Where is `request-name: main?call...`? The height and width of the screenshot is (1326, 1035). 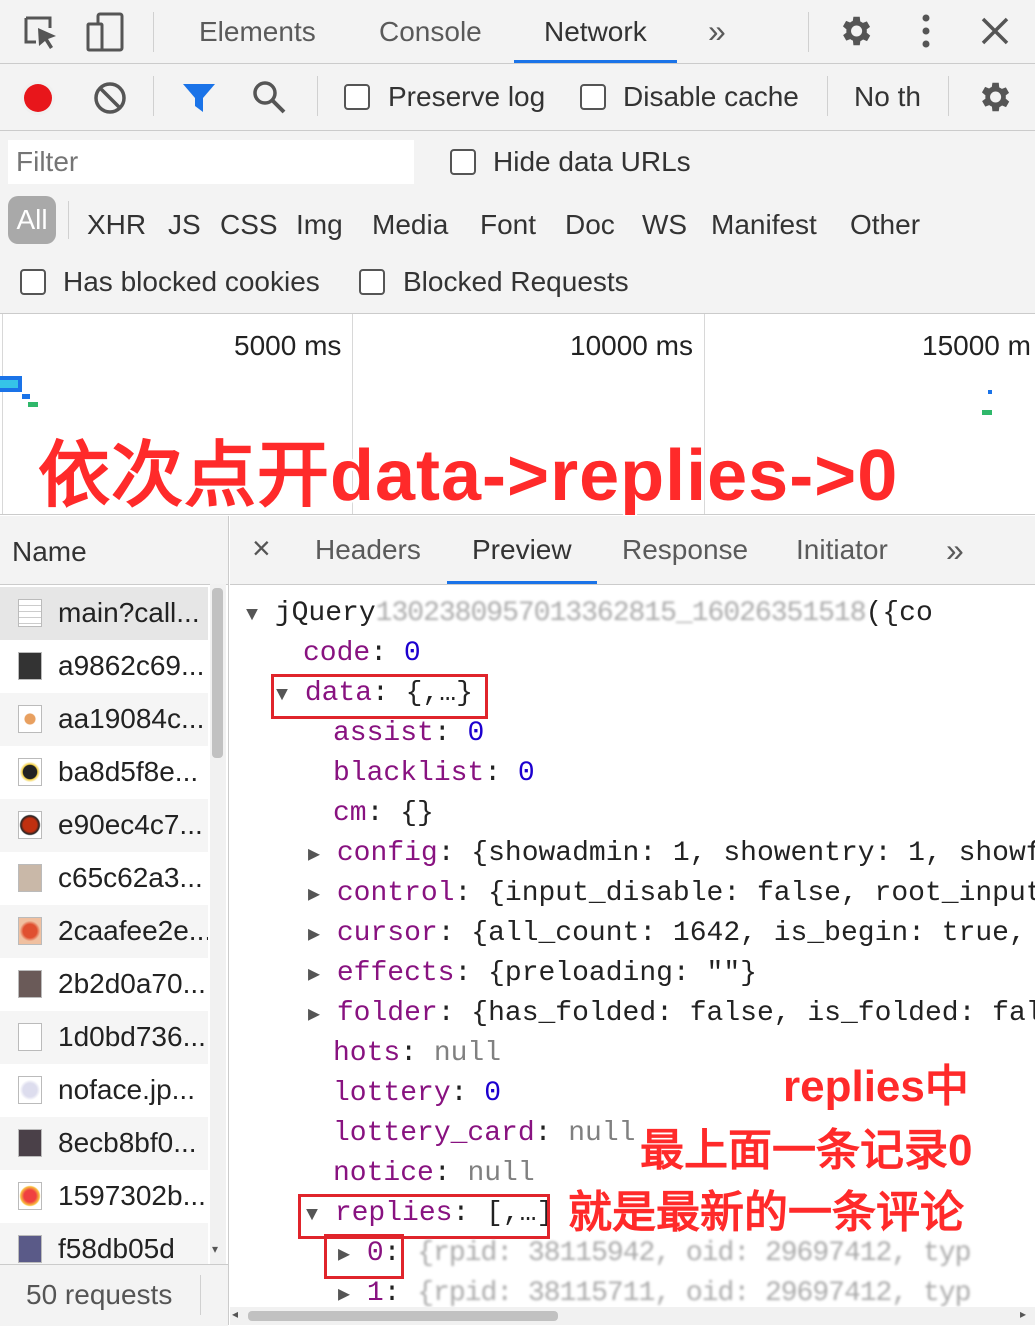
request-name: main?call... is located at coordinates (129, 612).